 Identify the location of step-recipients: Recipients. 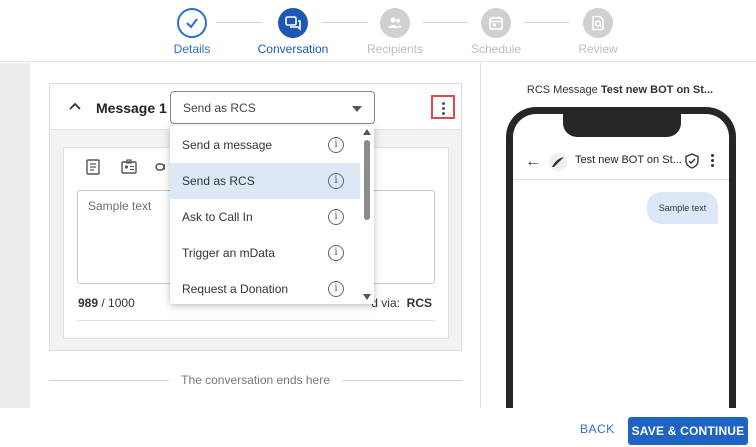
(395, 32).